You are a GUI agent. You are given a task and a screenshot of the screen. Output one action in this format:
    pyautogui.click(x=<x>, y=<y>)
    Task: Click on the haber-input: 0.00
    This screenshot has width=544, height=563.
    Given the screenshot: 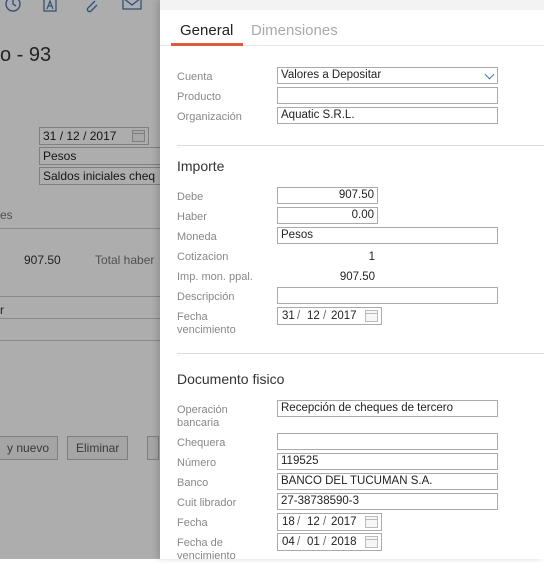 What is the action you would take?
    pyautogui.click(x=327, y=215)
    